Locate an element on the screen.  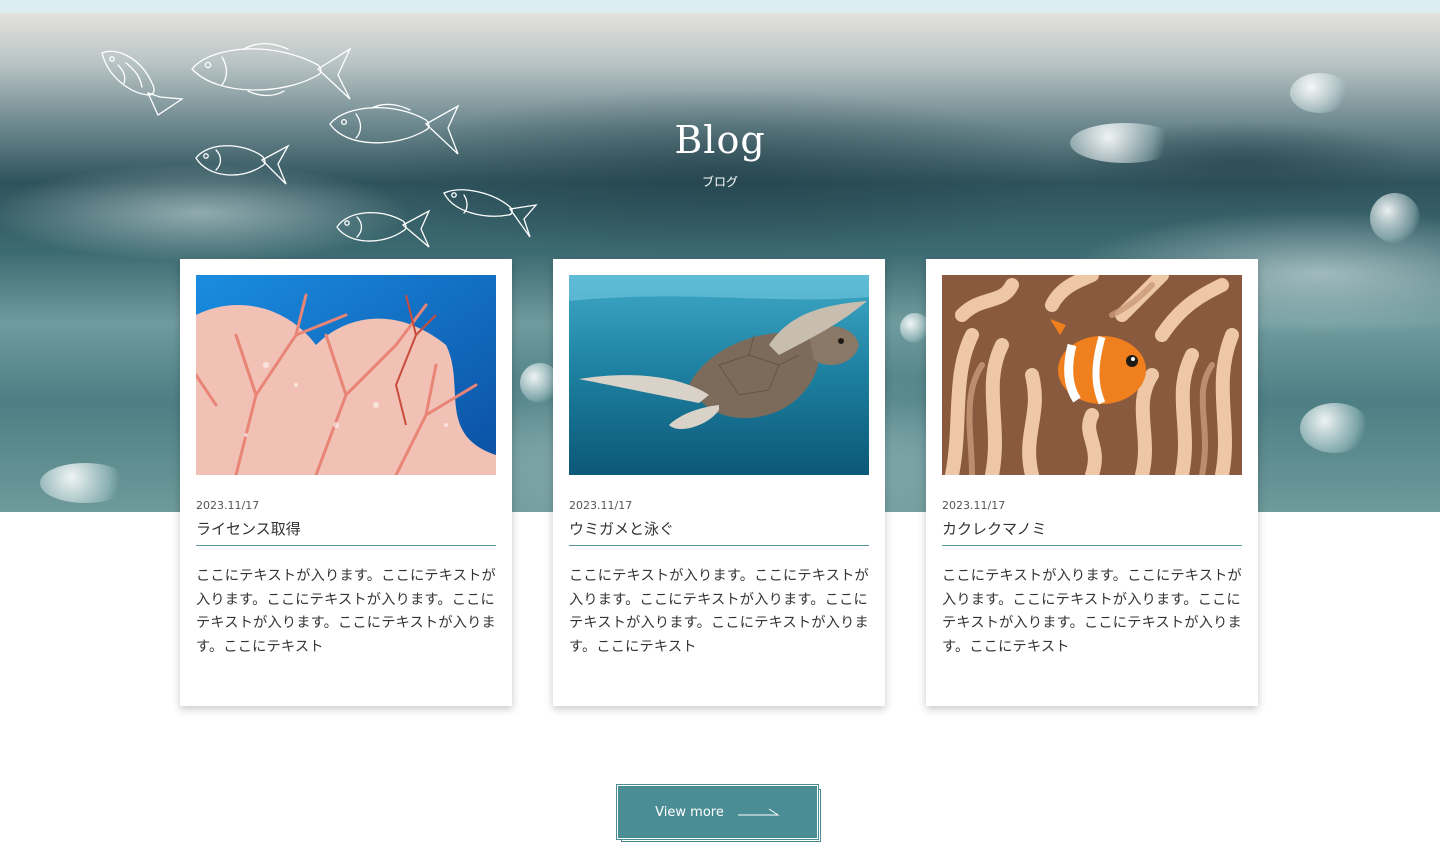
sea-turtle-photo is located at coordinates (719, 375).